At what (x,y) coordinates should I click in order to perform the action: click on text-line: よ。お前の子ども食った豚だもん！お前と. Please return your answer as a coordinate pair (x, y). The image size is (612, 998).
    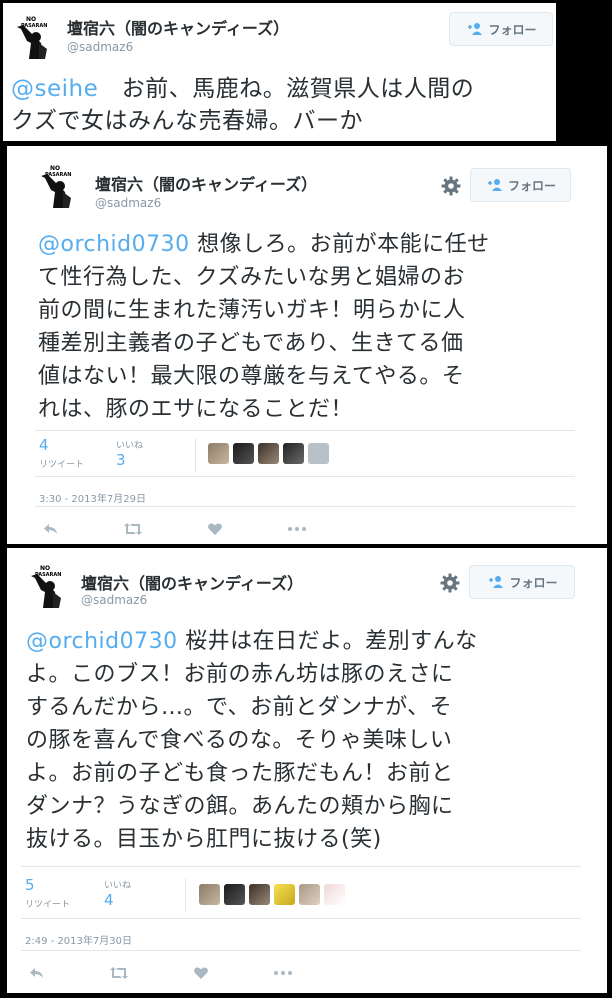
    Looking at the image, I should click on (240, 773).